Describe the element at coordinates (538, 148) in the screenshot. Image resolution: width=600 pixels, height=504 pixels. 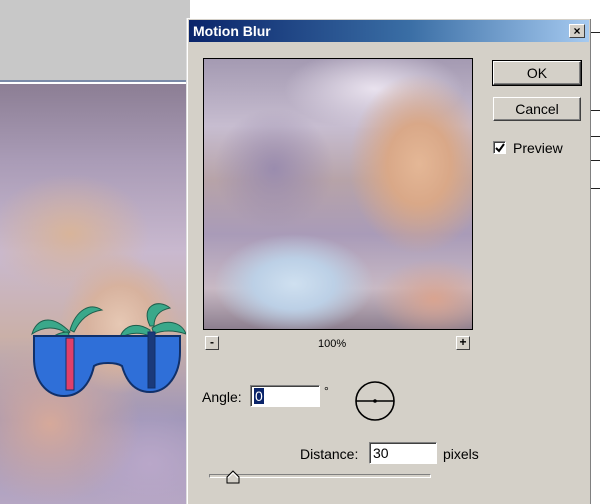
I see `preview-label: Preview` at that location.